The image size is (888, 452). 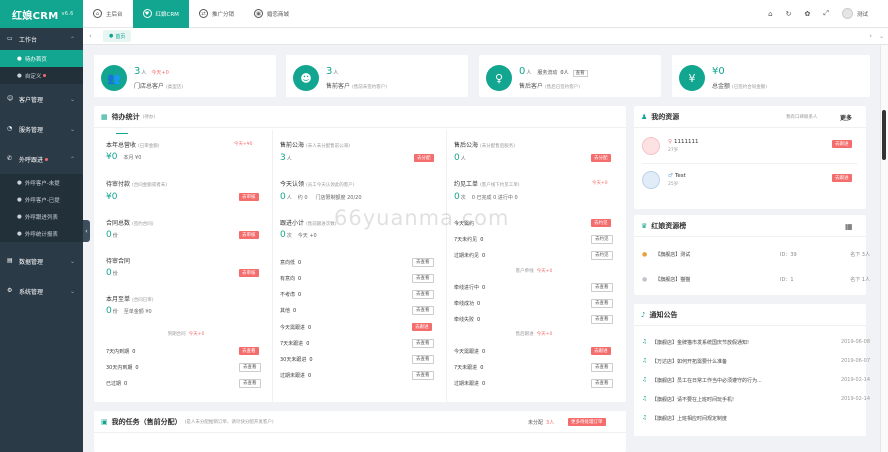 What do you see at coordinates (580, 73) in the screenshot?
I see `view-button: 查看` at bounding box center [580, 73].